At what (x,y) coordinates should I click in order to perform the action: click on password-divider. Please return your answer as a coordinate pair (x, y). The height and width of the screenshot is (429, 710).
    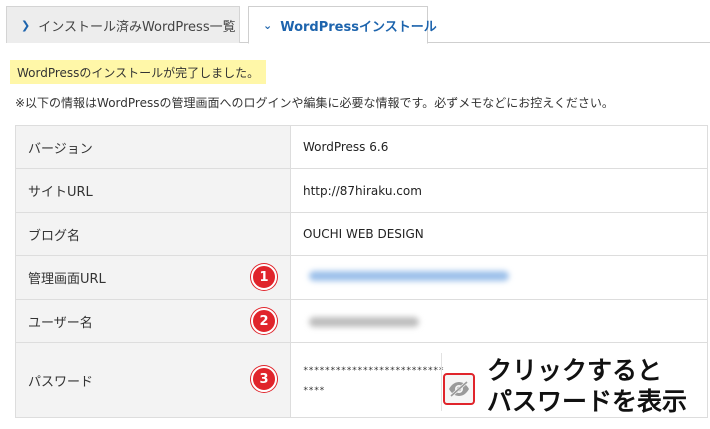
    Looking at the image, I should click on (441, 382).